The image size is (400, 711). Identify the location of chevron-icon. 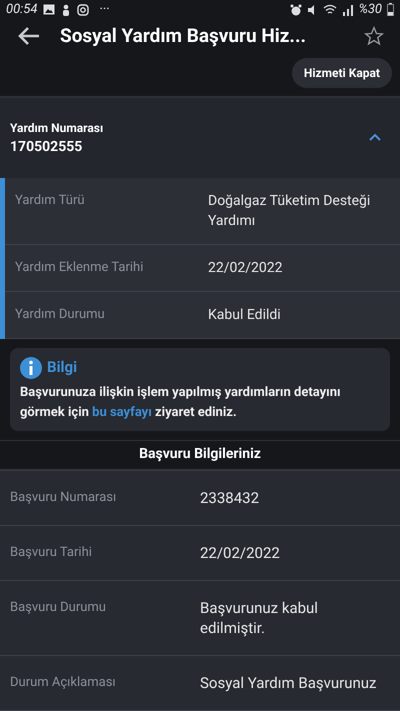
(375, 138).